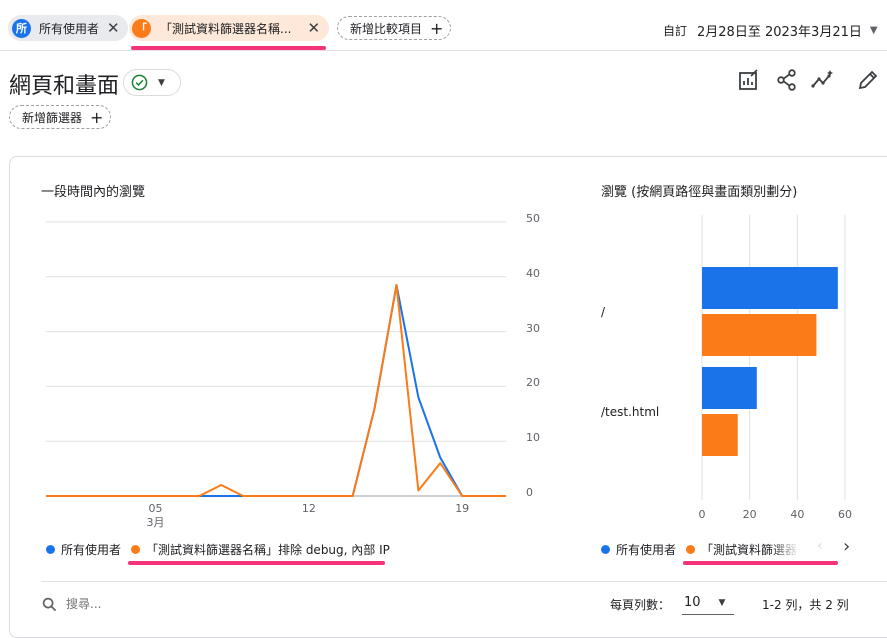 The height and width of the screenshot is (638, 887). I want to click on x-tick-label: 20, so click(749, 514).